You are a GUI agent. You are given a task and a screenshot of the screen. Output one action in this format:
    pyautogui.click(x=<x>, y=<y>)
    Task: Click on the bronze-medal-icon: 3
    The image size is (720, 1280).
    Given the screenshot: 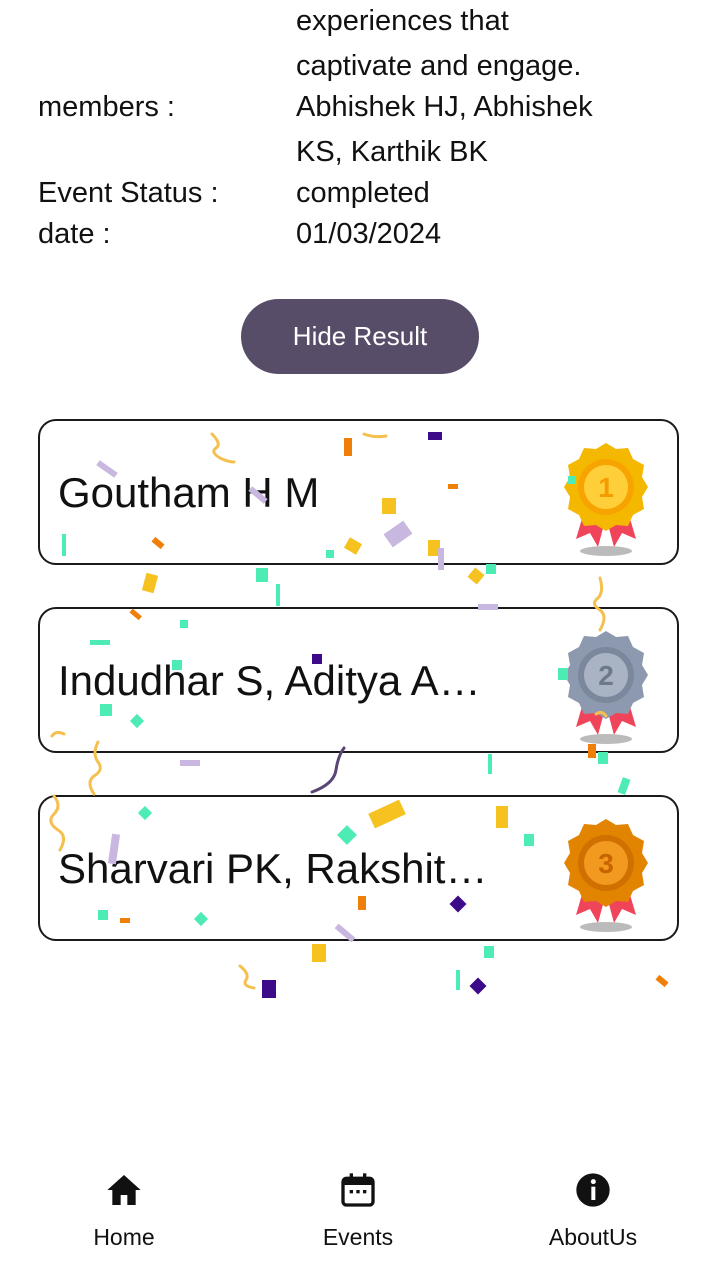 What is the action you would take?
    pyautogui.click(x=606, y=875)
    